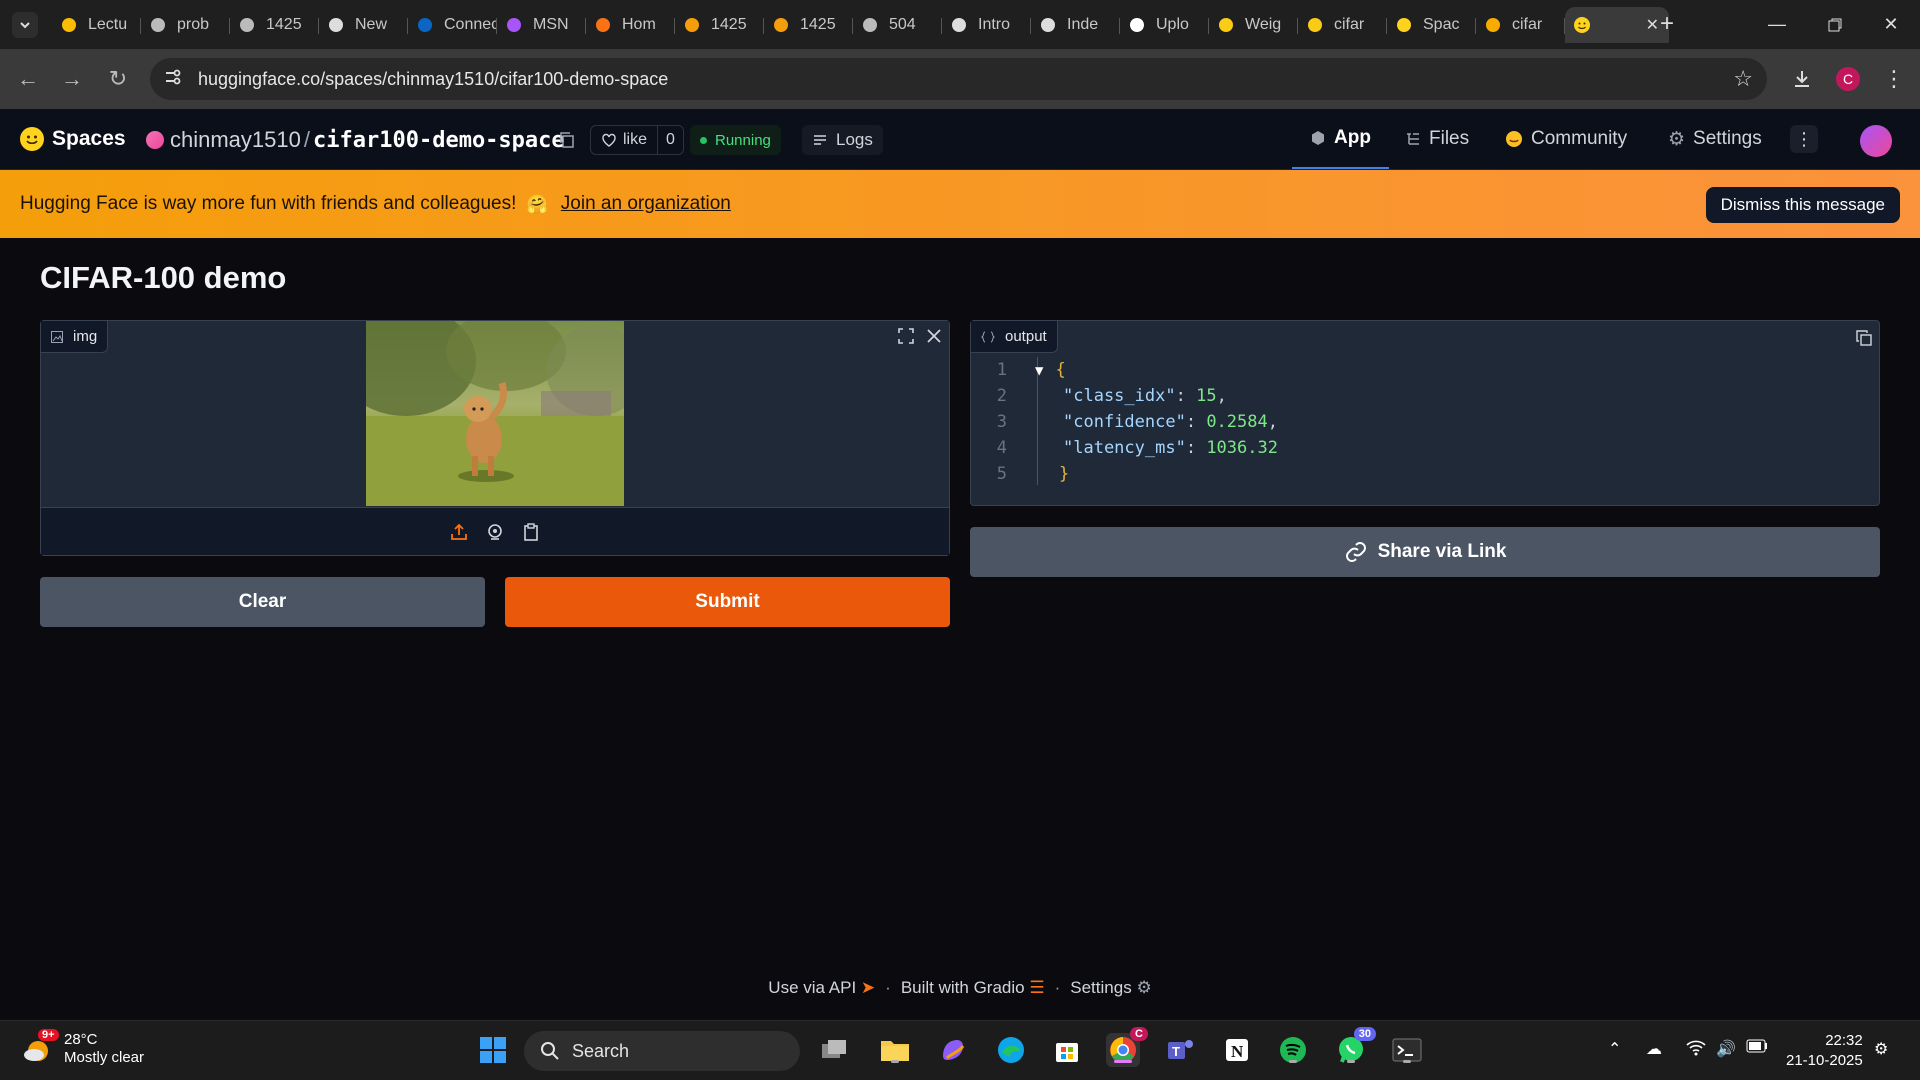  I want to click on clear-button: Clear, so click(262, 602).